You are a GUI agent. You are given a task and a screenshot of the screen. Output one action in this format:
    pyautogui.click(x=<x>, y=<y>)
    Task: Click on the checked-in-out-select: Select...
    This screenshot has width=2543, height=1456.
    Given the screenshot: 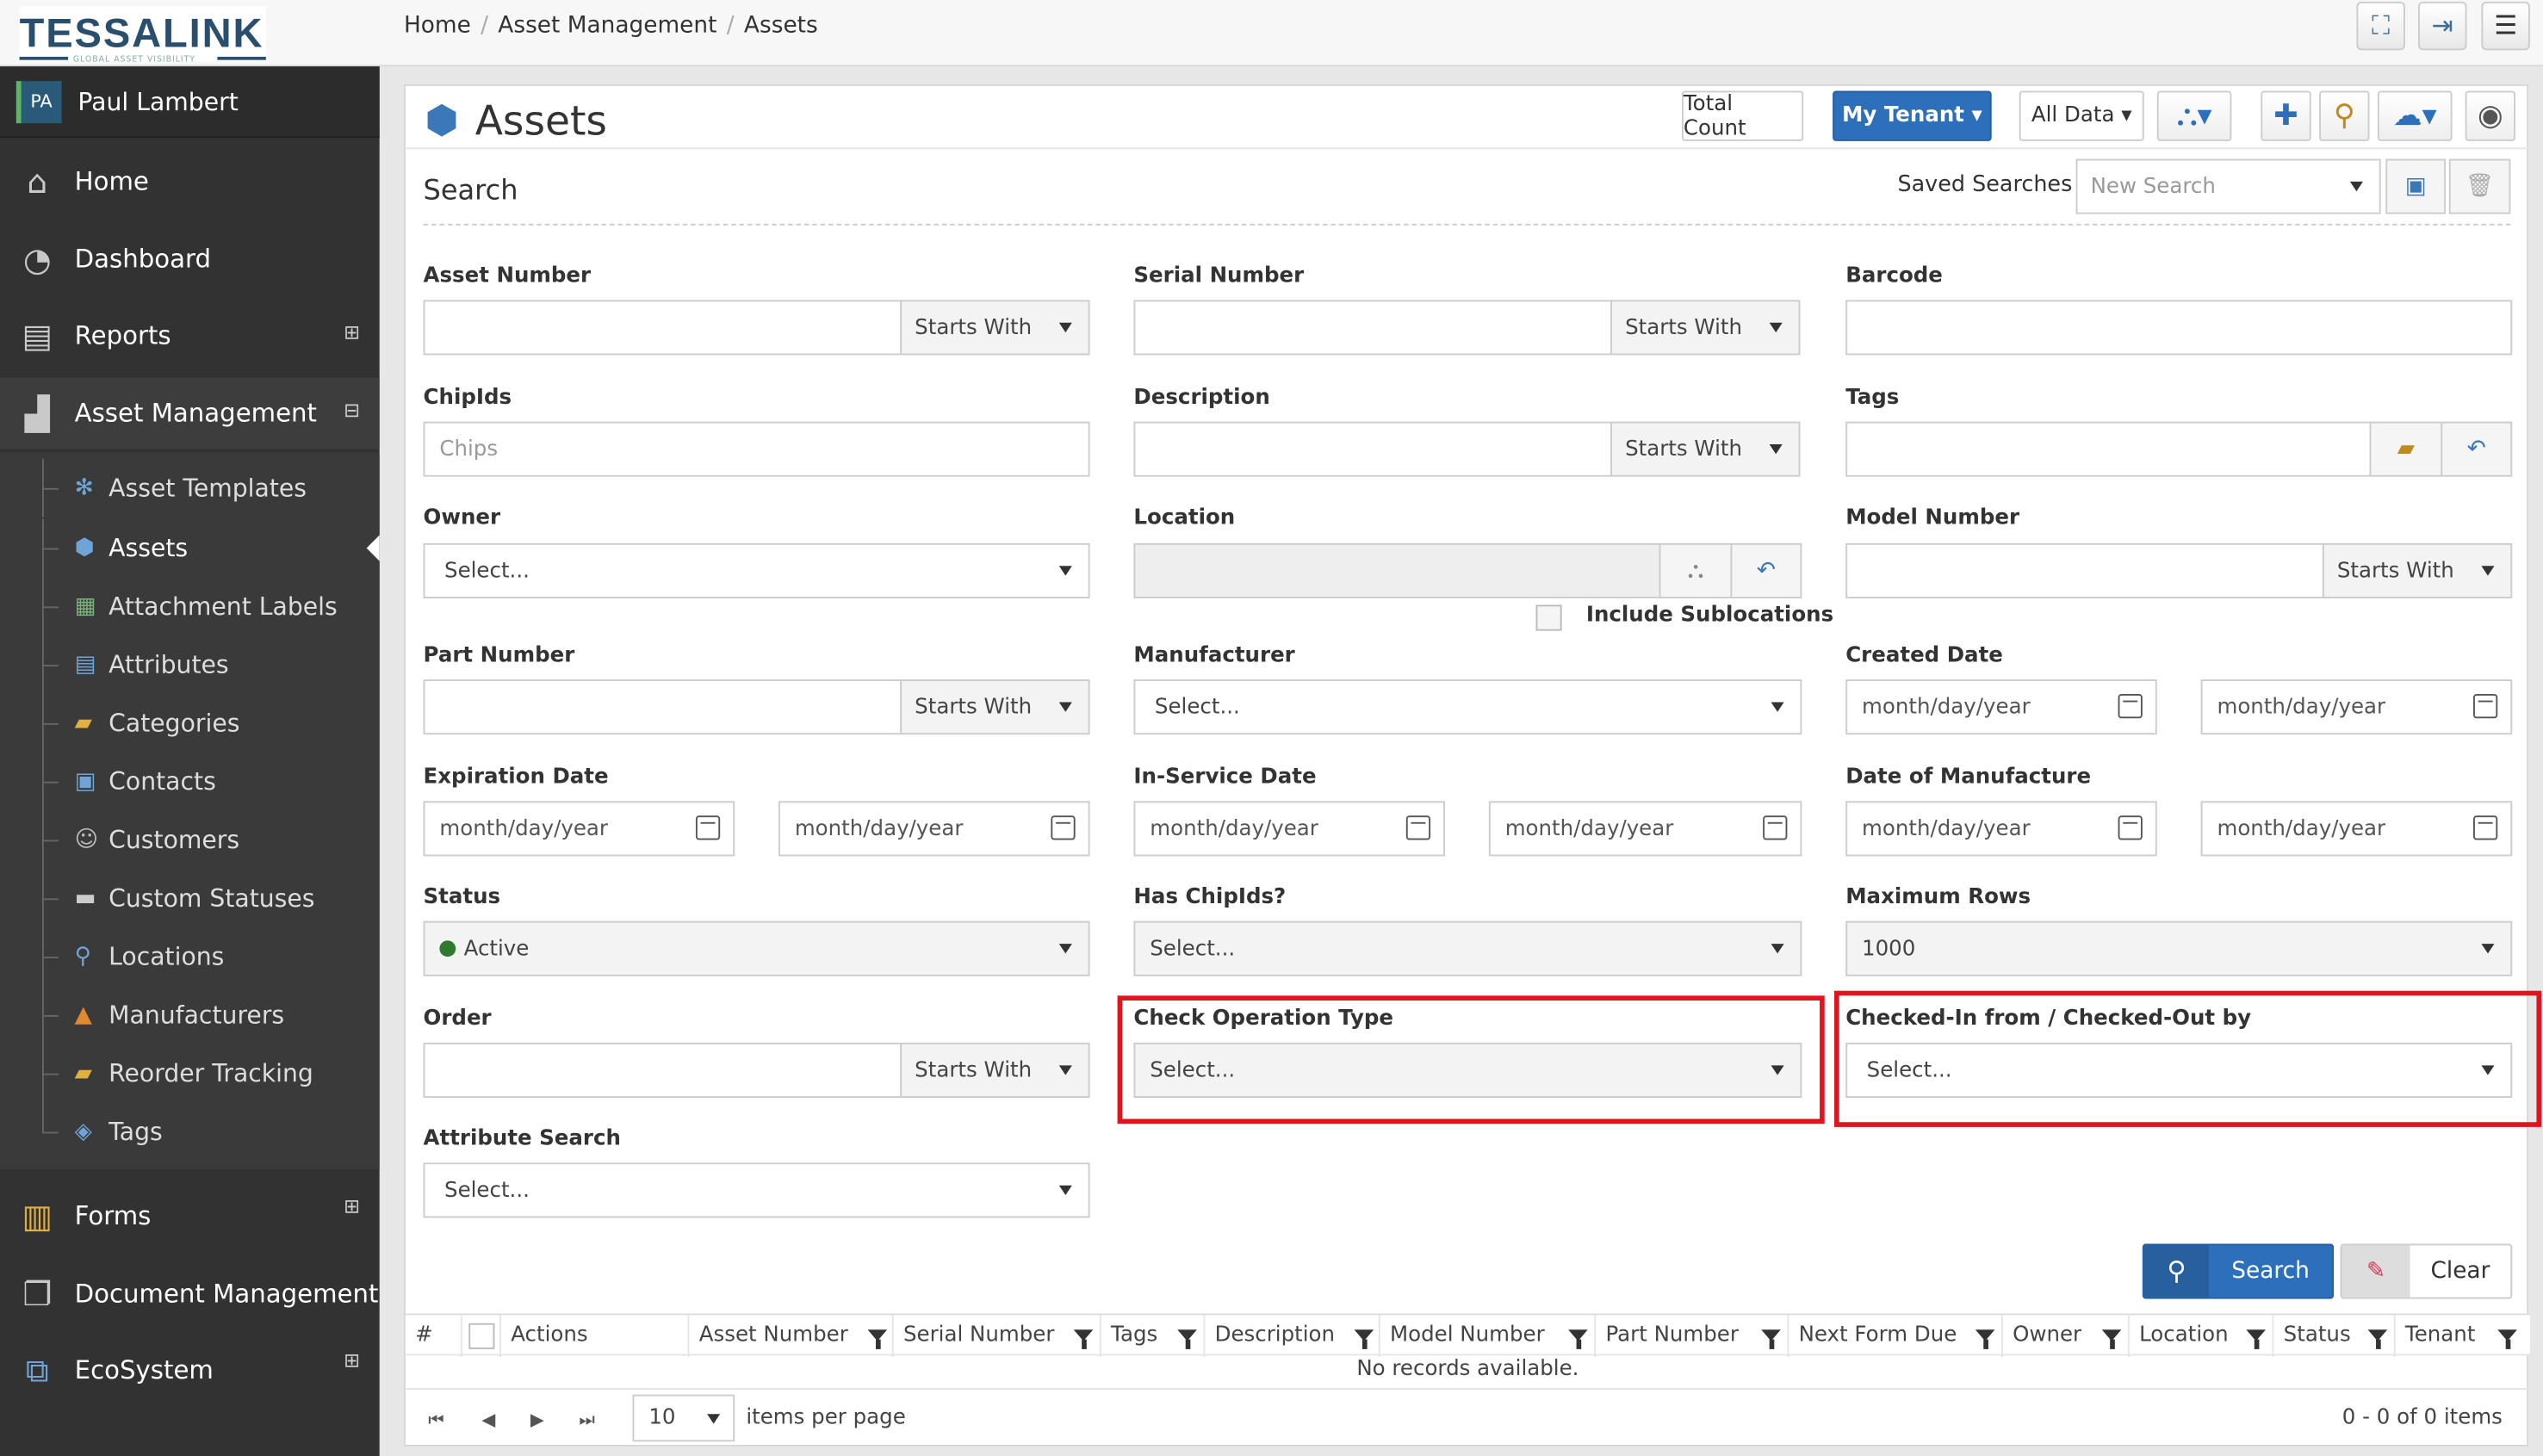 What is the action you would take?
    pyautogui.click(x=2179, y=1070)
    